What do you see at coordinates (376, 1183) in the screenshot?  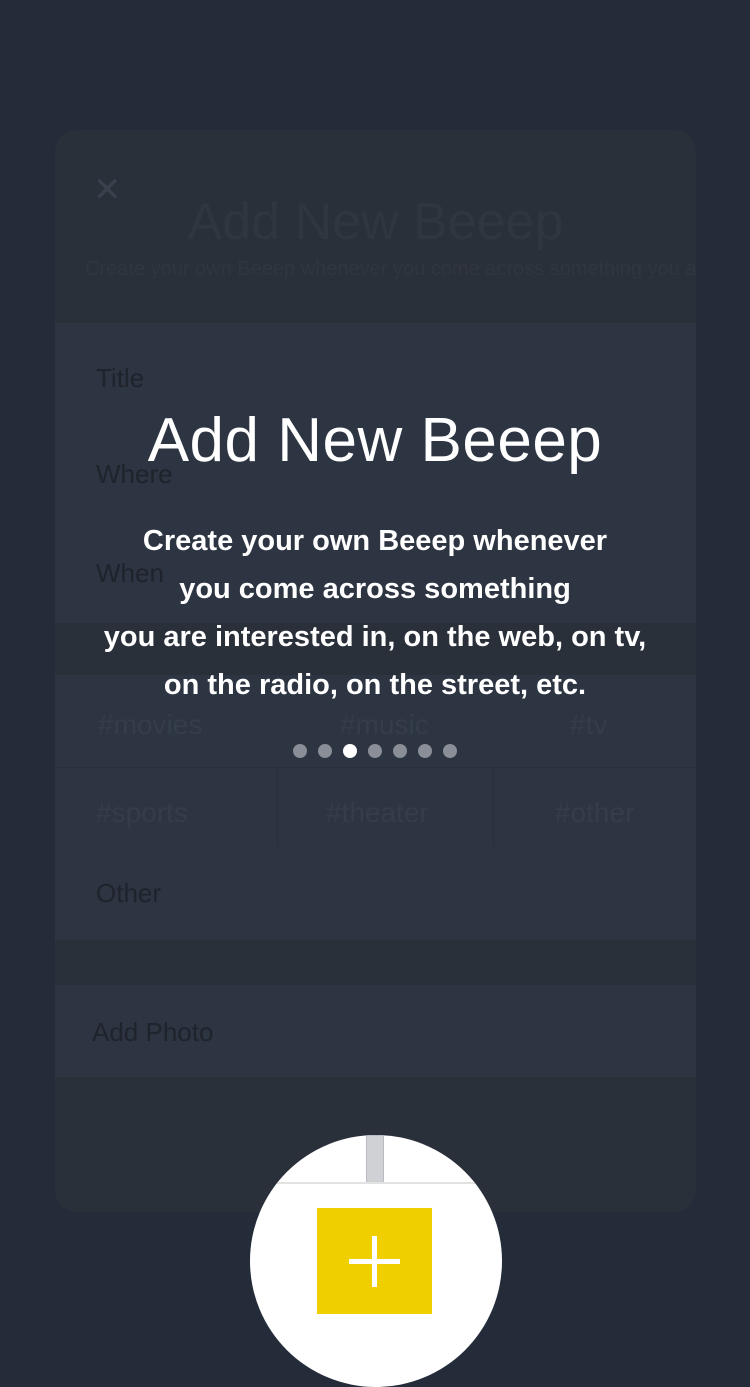 I see `tab-bar-divider` at bounding box center [376, 1183].